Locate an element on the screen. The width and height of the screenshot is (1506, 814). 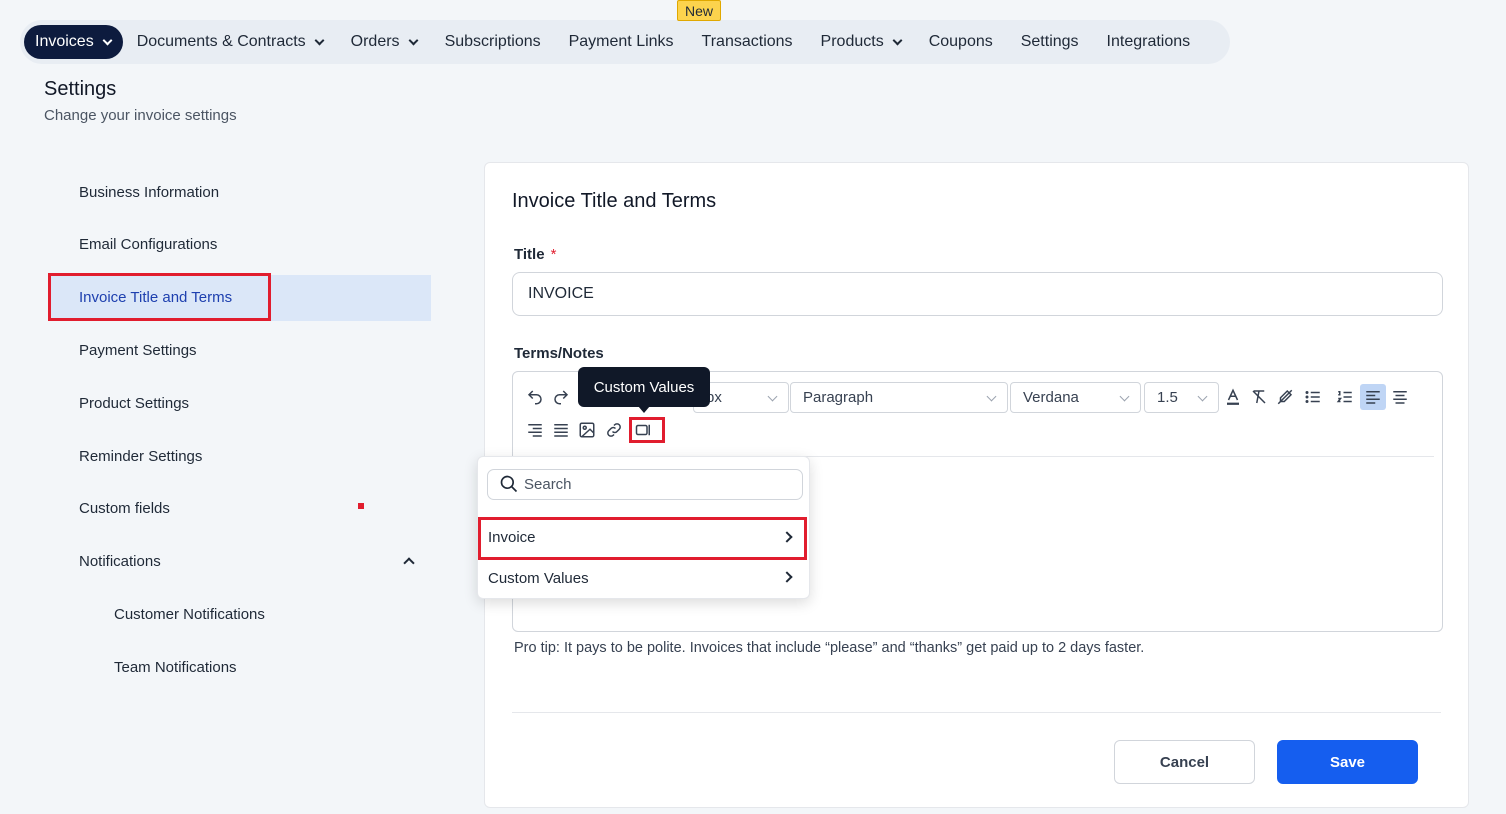
nav-transactions-label: Transactions is located at coordinates (747, 41).